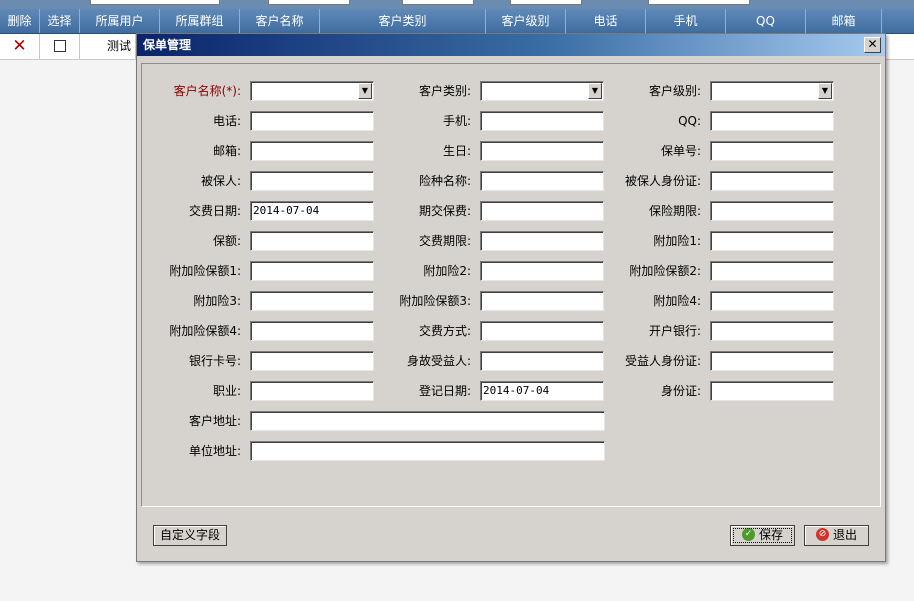 The width and height of the screenshot is (914, 601). I want to click on work-address-label: 单位地址:, so click(214, 451).